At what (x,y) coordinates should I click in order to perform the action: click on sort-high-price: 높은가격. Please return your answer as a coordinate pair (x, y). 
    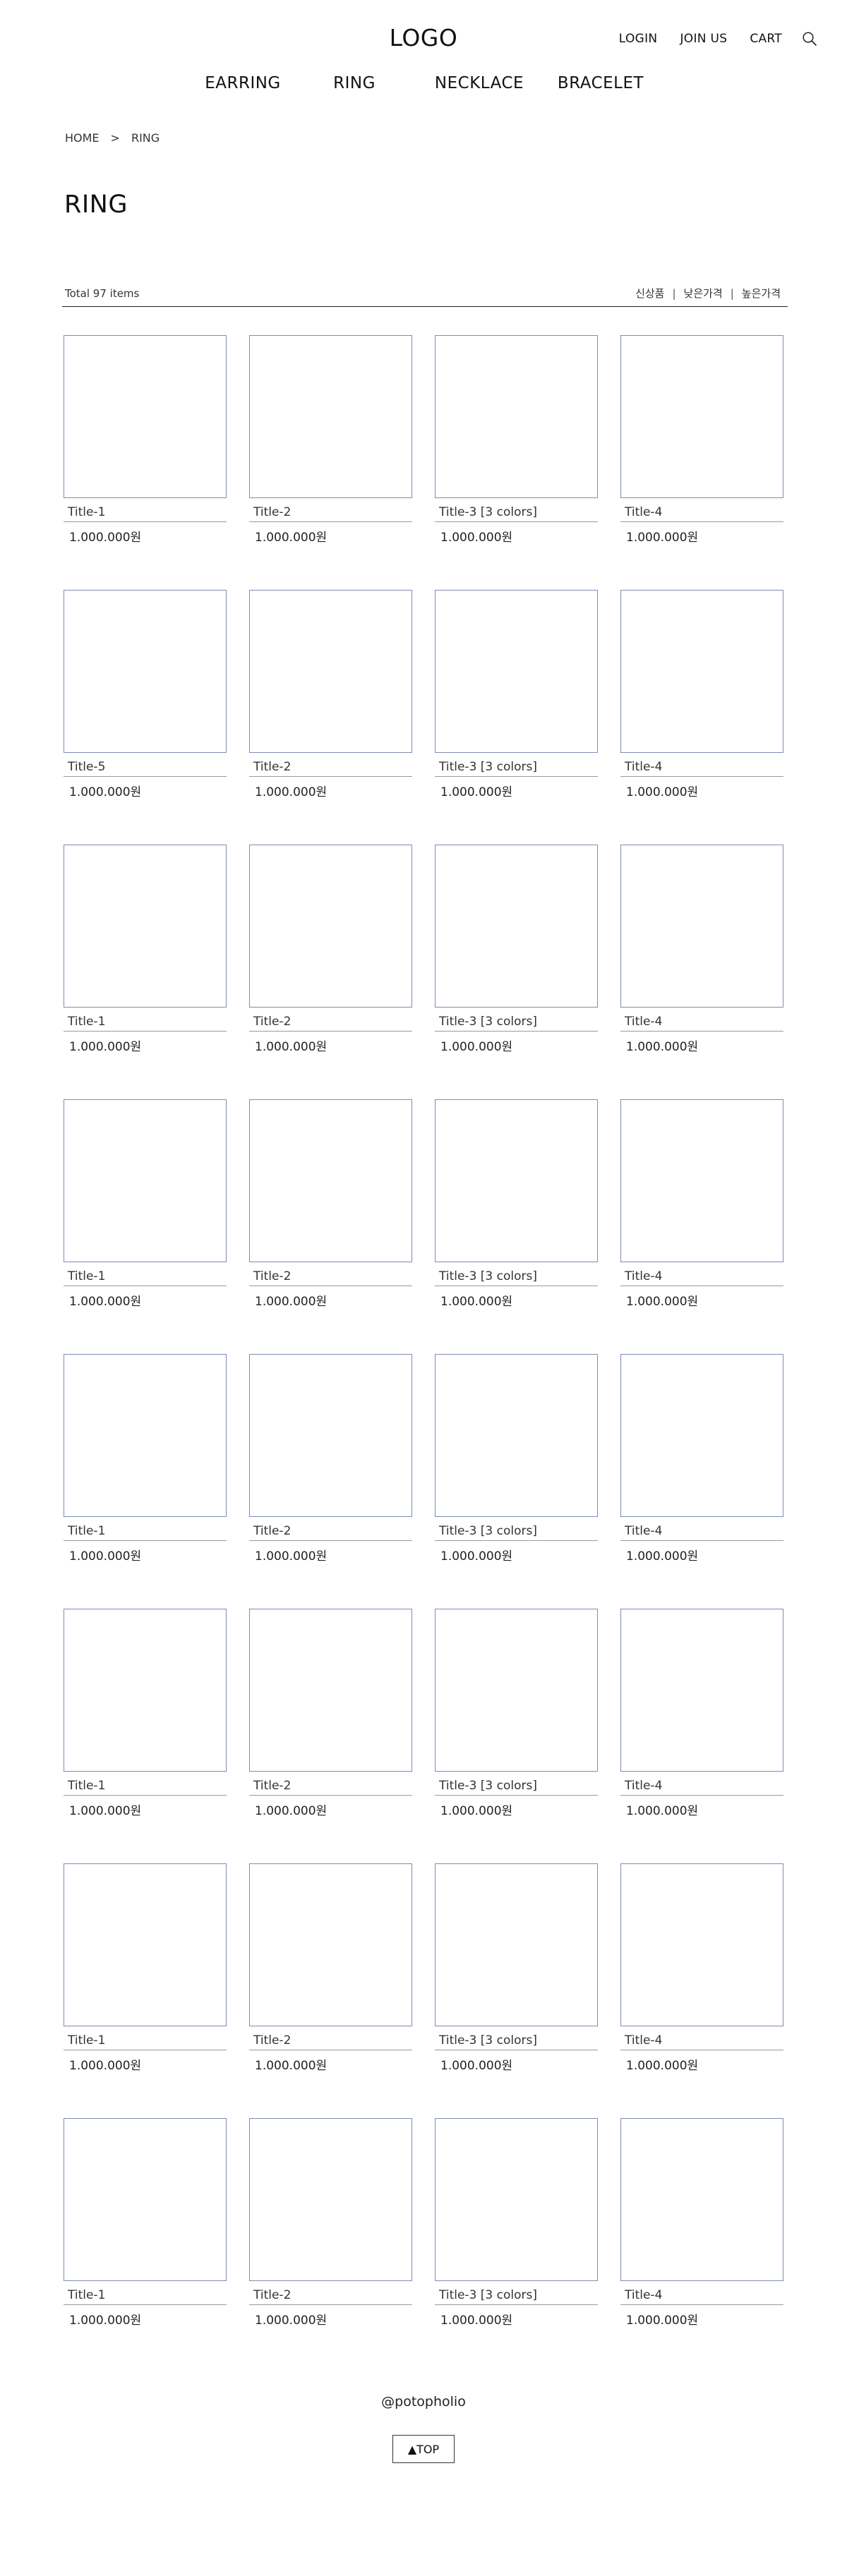
    Looking at the image, I should click on (761, 294).